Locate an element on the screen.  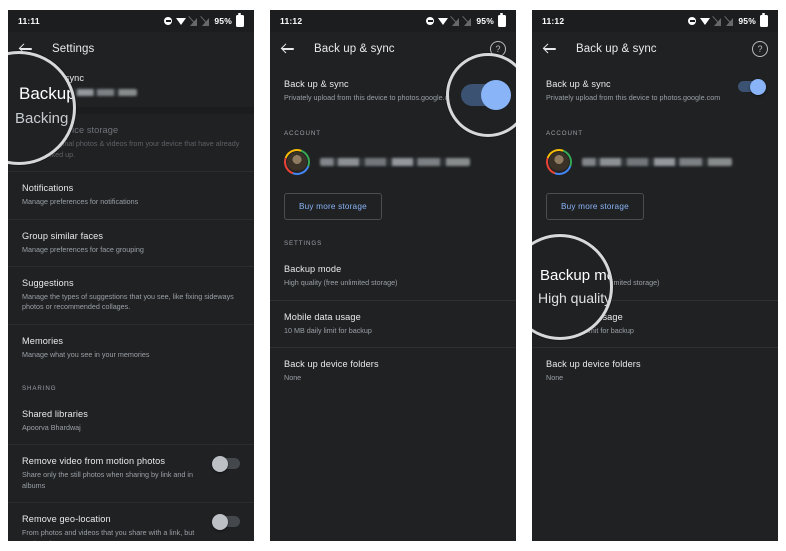
row-subtitle: 10 MB daily limit for backup is located at coordinates (328, 330).